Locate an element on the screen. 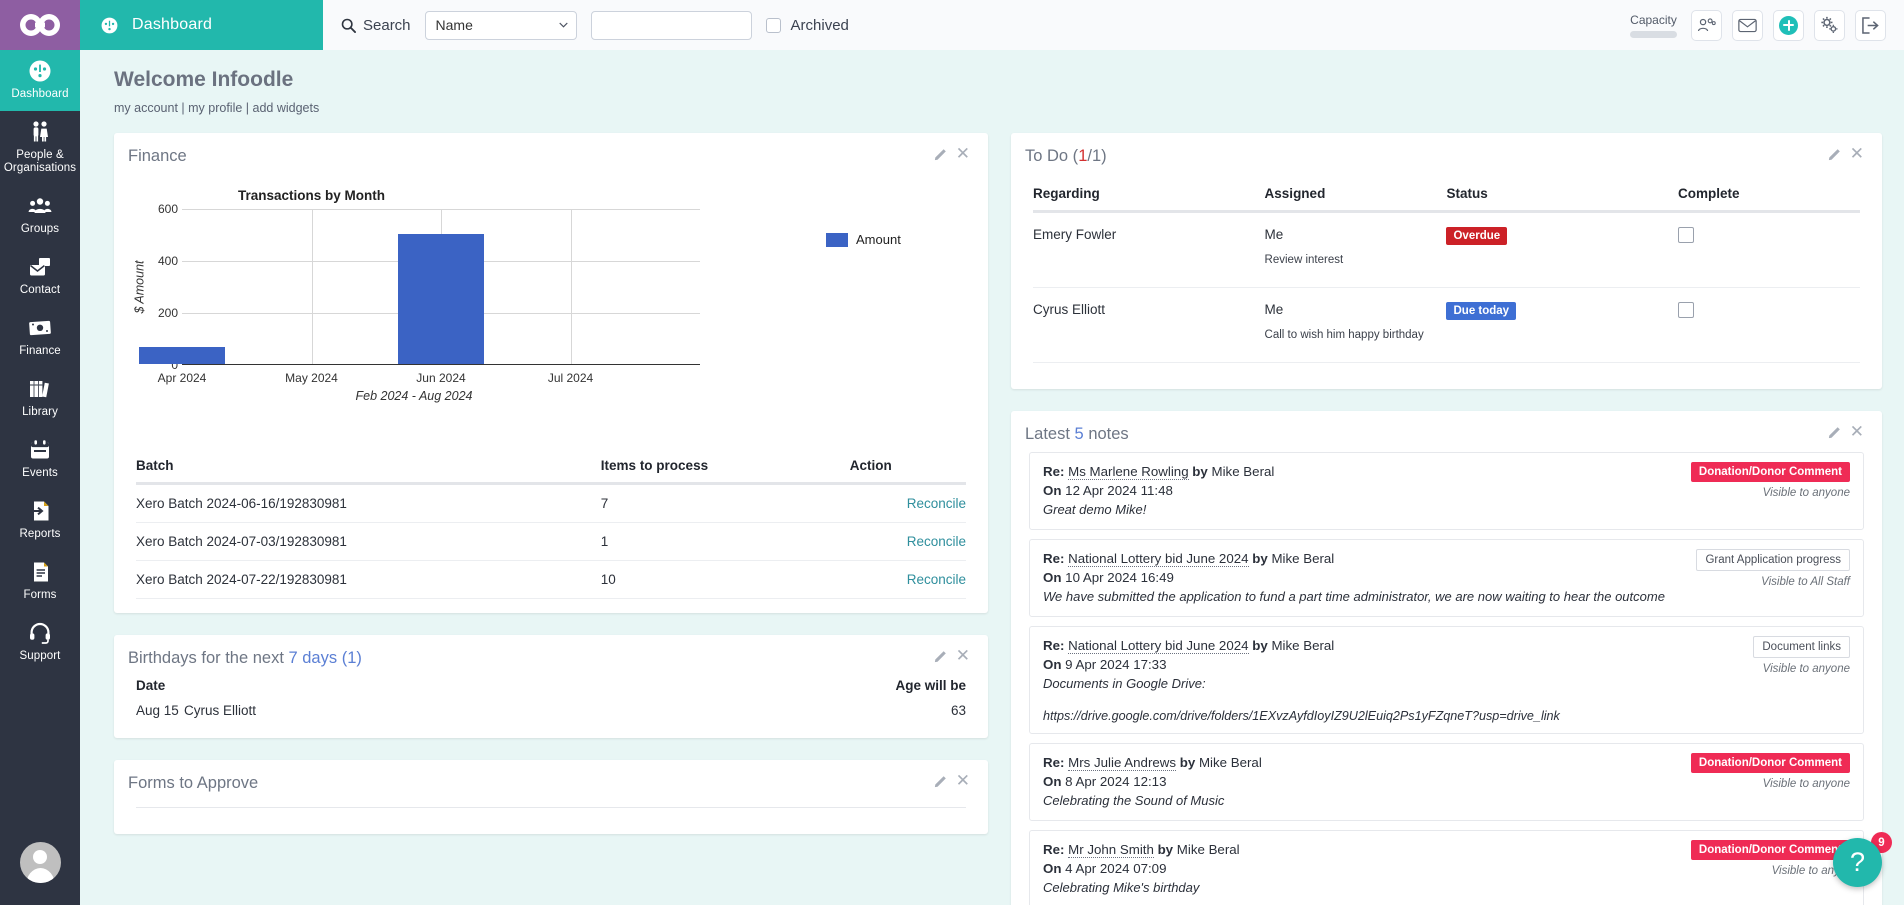  note-visibility: Visible to anyone is located at coordinates (1806, 784).